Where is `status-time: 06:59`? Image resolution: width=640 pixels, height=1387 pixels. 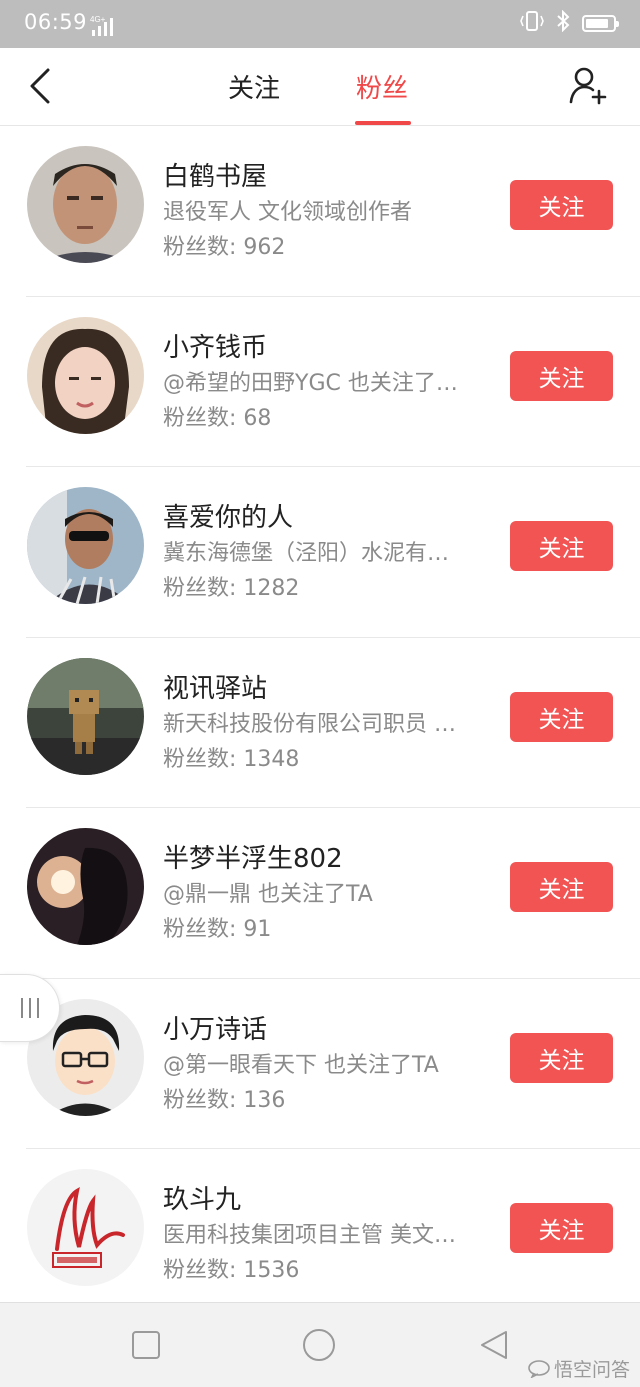
status-time: 06:59 is located at coordinates (56, 22).